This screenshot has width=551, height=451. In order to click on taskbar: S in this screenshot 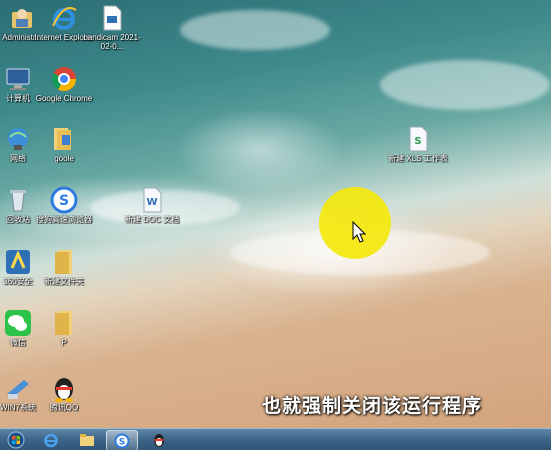, I will do `click(275, 439)`.